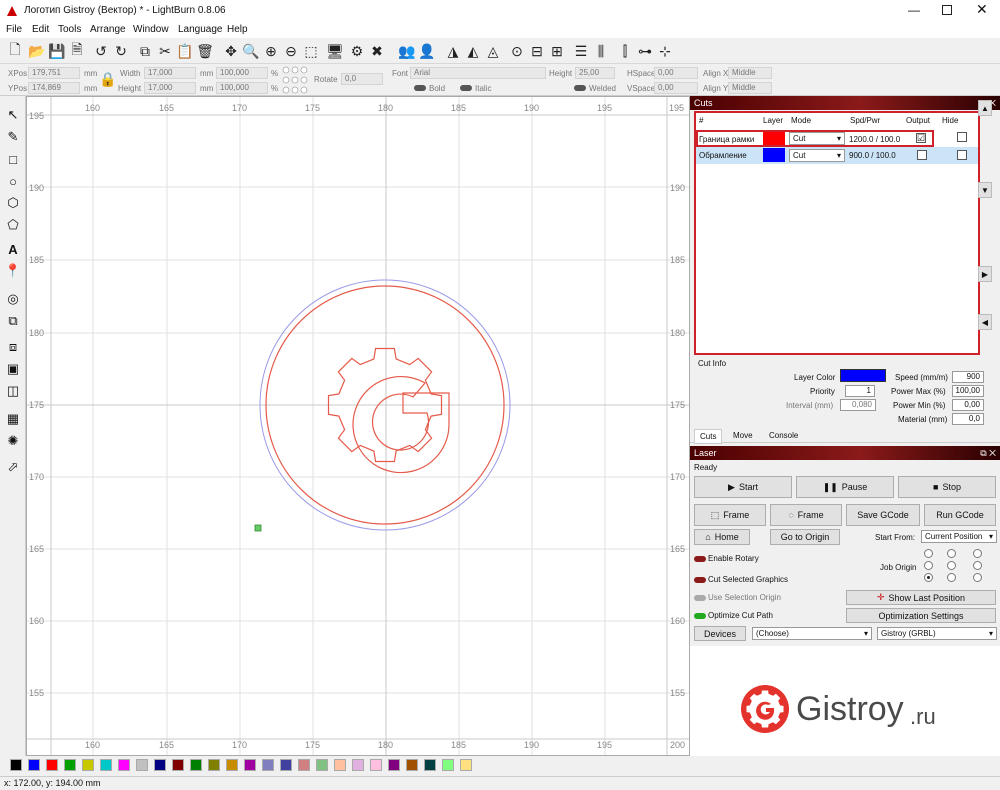 The width and height of the screenshot is (1000, 790). I want to click on start-button: ▶ Start, so click(743, 487).